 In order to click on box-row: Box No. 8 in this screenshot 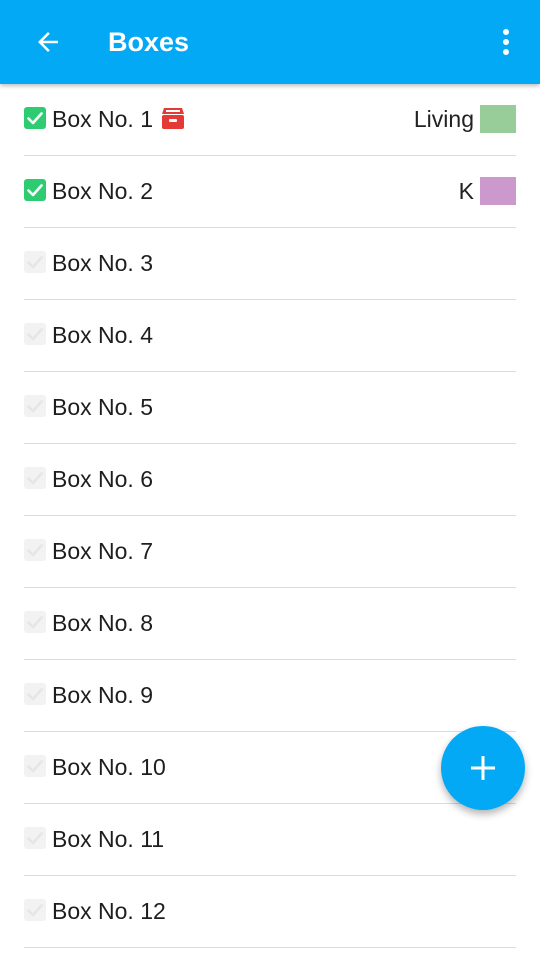, I will do `click(270, 624)`.